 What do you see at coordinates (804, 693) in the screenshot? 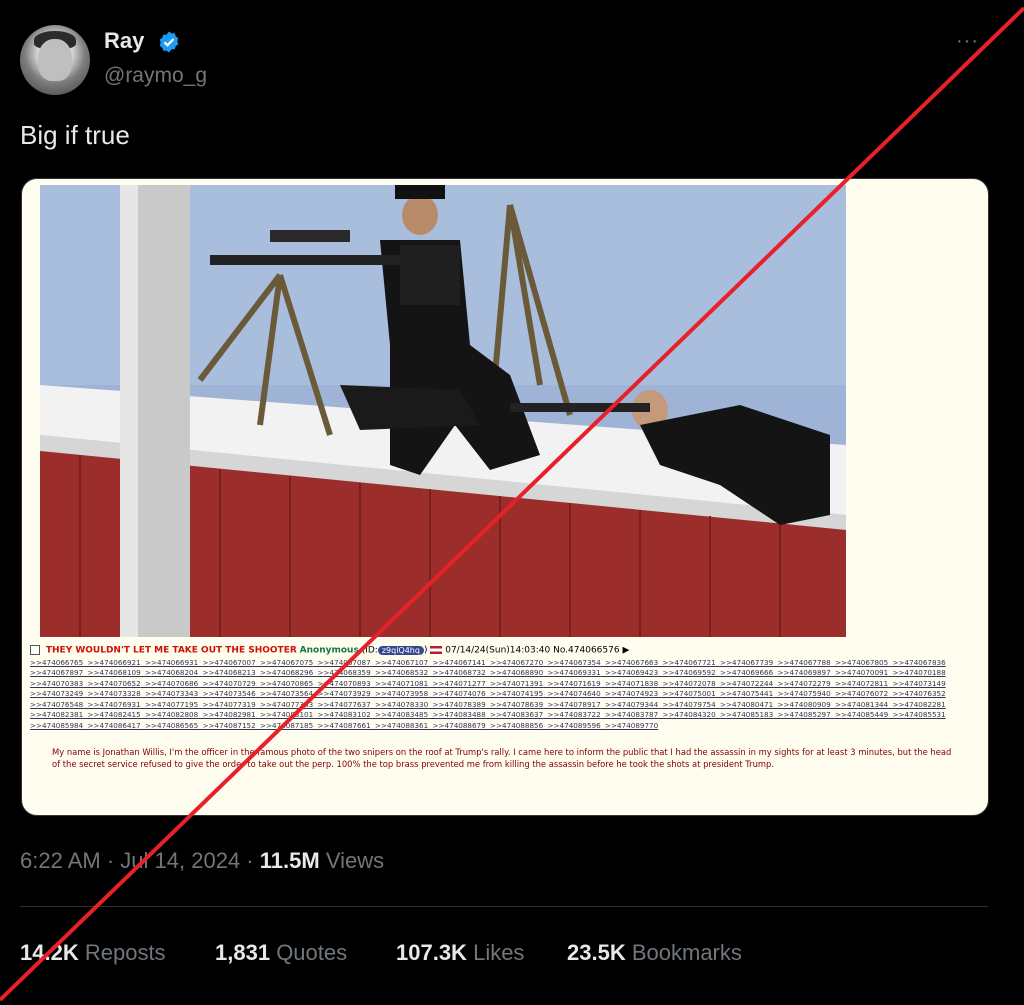
I see `reply-link: >>474075940` at bounding box center [804, 693].